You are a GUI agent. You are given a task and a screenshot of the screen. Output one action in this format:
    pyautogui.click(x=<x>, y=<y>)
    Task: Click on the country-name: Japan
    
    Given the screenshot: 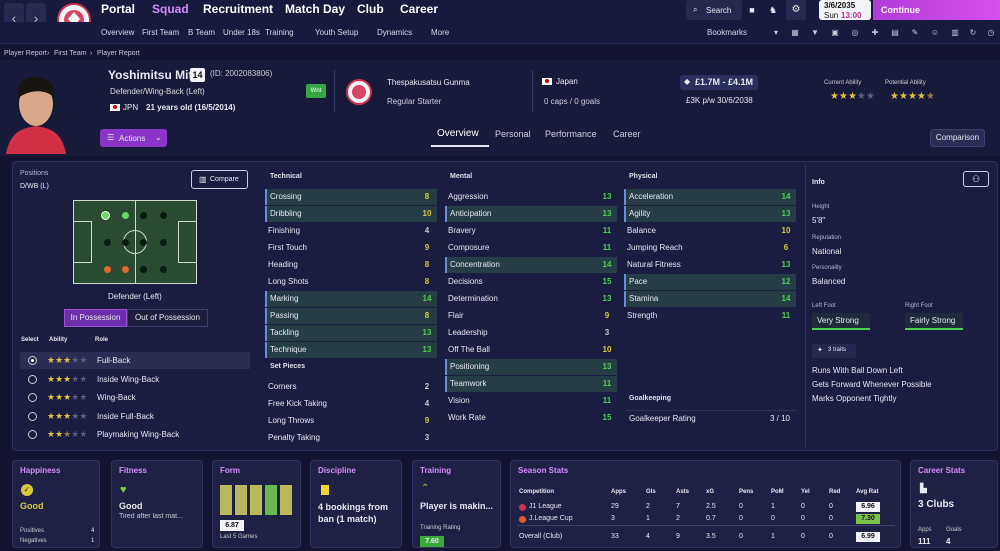 What is the action you would take?
    pyautogui.click(x=567, y=81)
    